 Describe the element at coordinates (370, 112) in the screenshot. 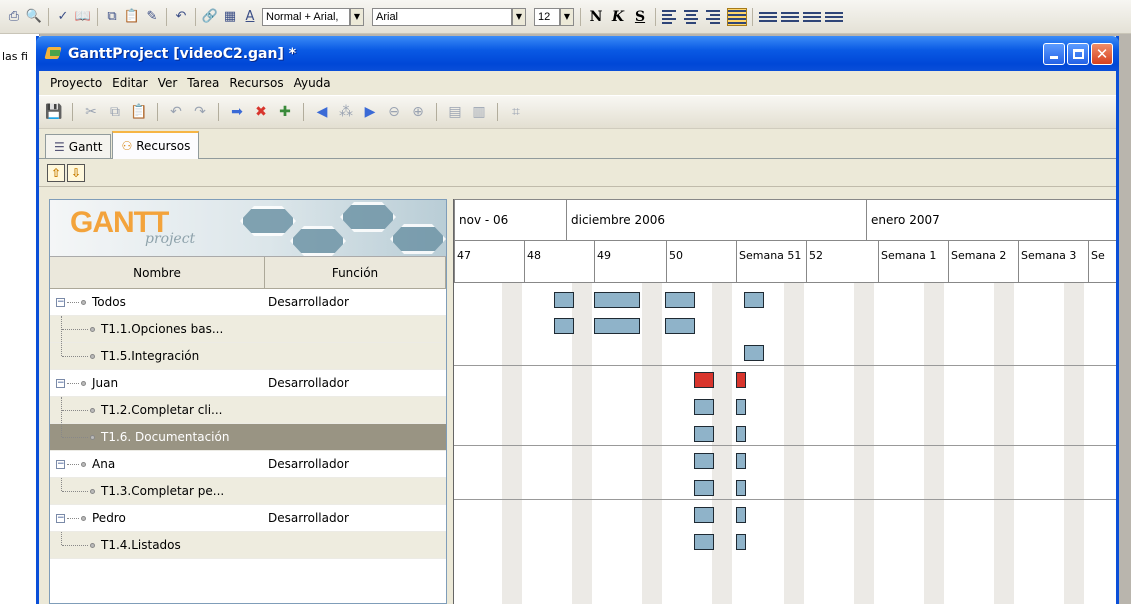

I see `scroll-right-icon: ▶` at that location.